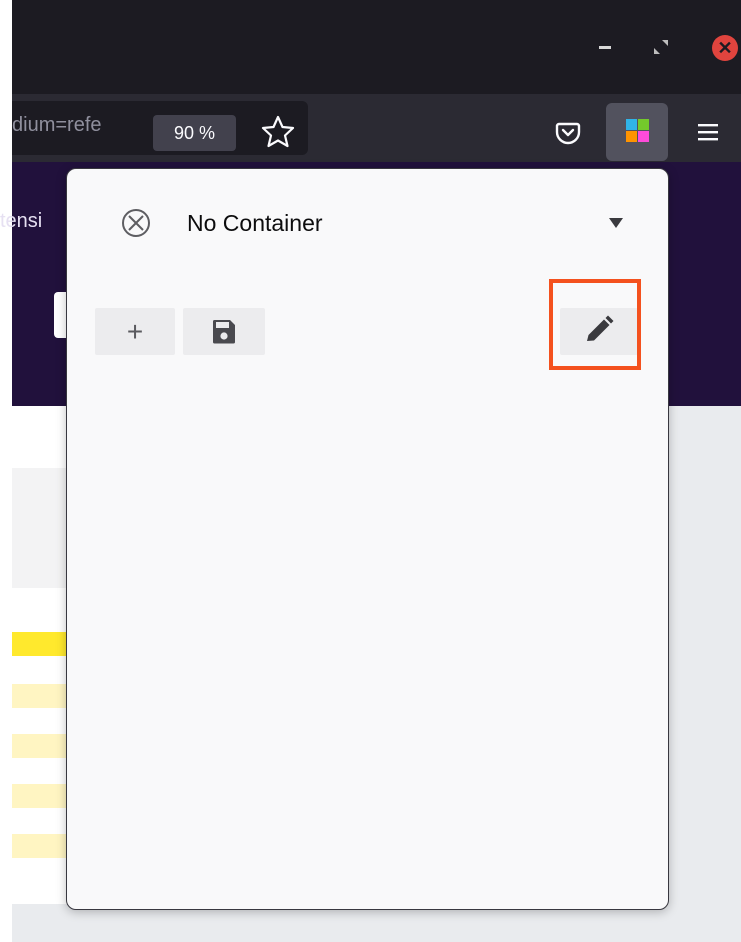 The height and width of the screenshot is (942, 741). I want to click on close-icon: ✕, so click(725, 48).